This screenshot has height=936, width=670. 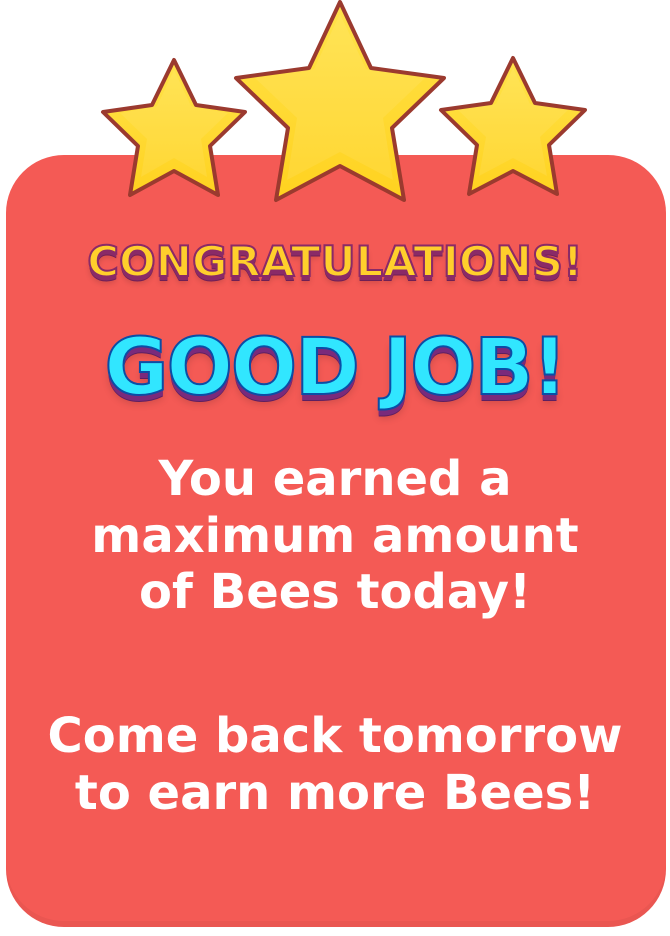 I want to click on earned-message-line: You earned a, so click(x=335, y=479).